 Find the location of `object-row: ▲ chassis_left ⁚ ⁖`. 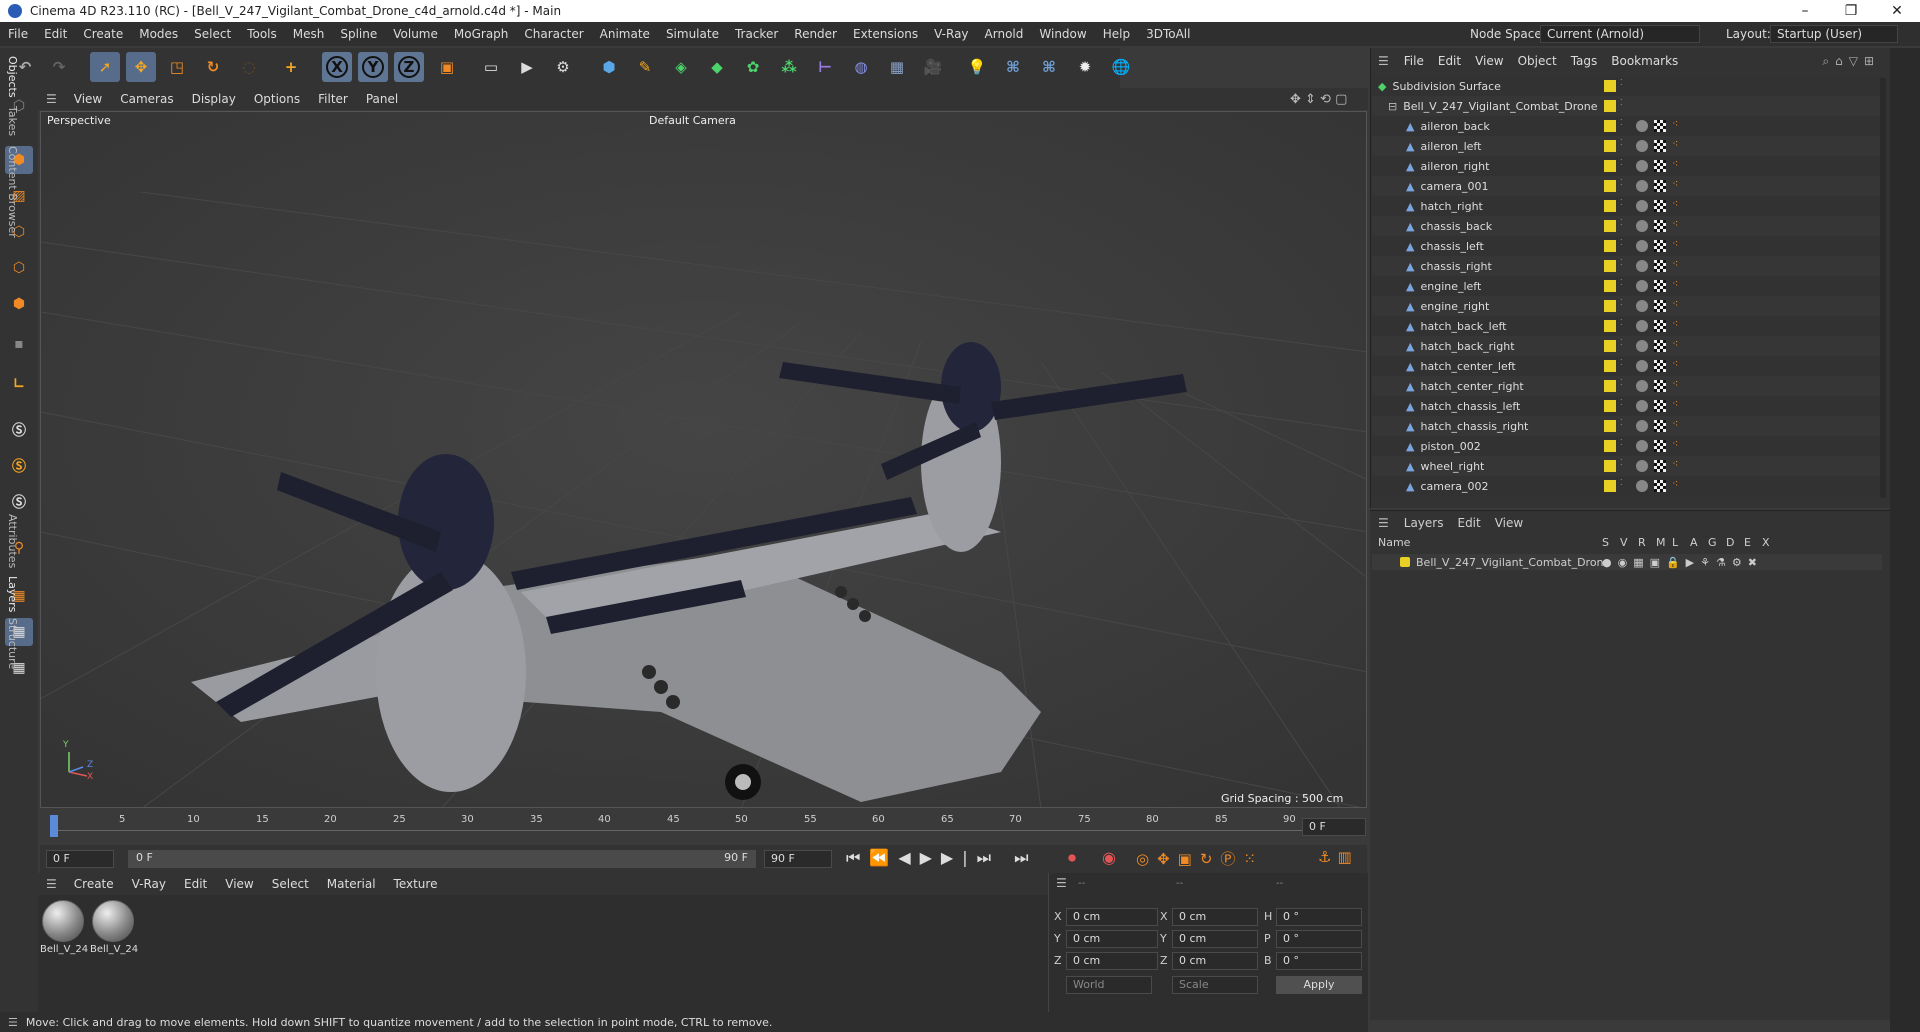

object-row: ▲ chassis_left ⁚ ⁖ is located at coordinates (1627, 246).